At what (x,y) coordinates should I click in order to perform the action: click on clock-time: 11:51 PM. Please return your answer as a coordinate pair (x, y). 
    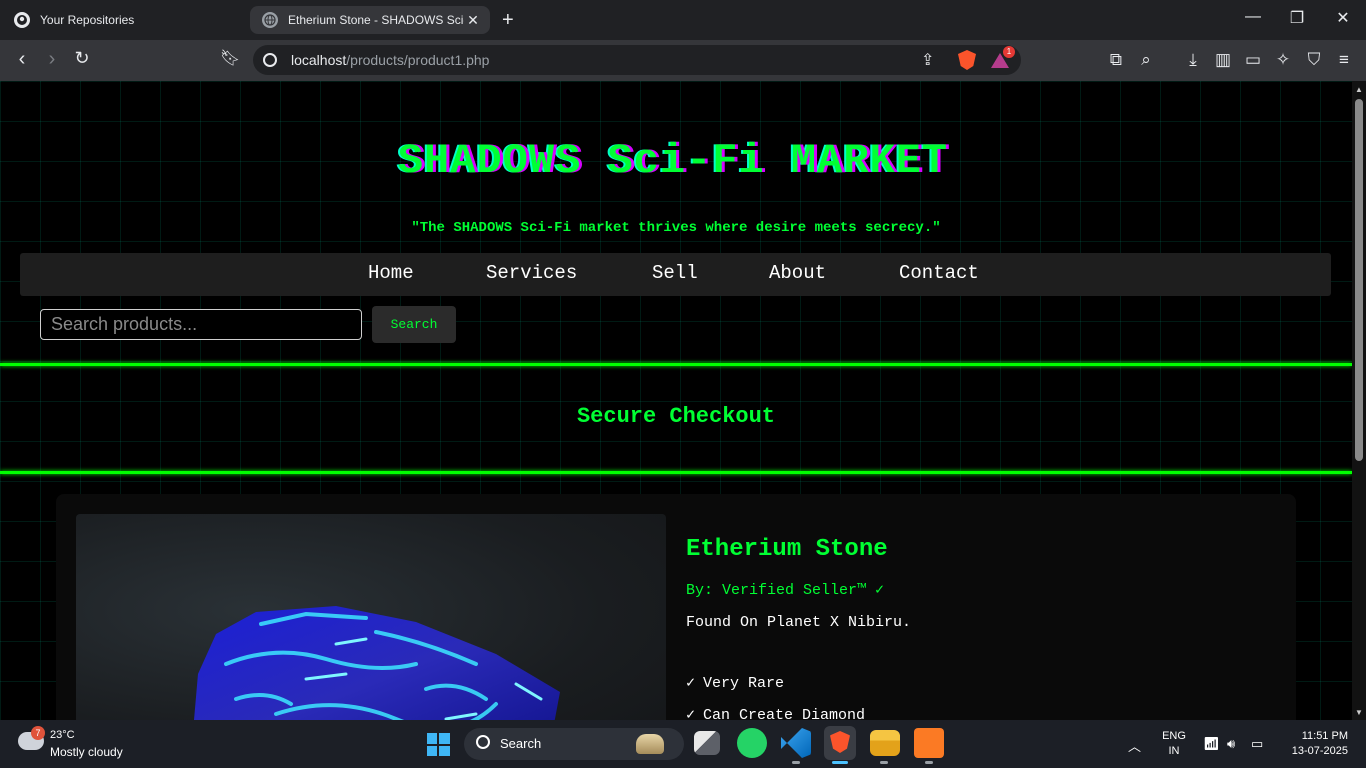
    Looking at the image, I should click on (1324, 736).